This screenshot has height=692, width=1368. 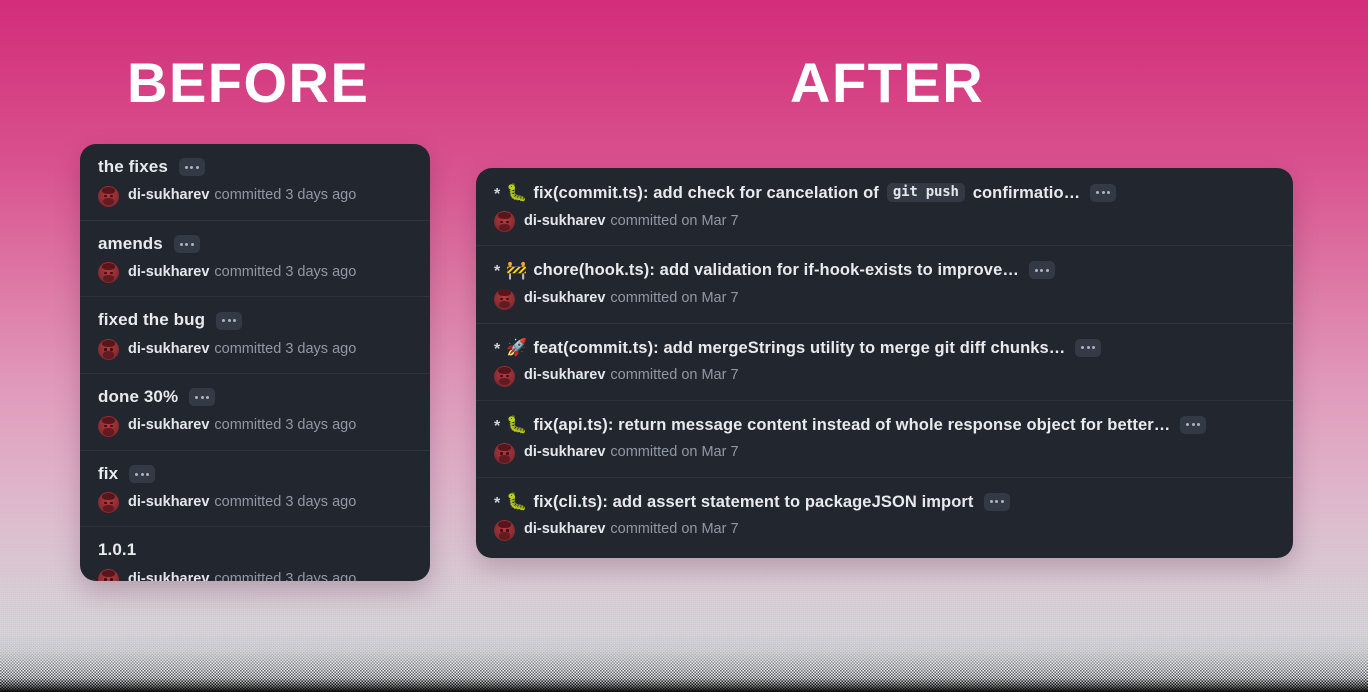 I want to click on commit-title: fixed the bug, so click(x=256, y=320).